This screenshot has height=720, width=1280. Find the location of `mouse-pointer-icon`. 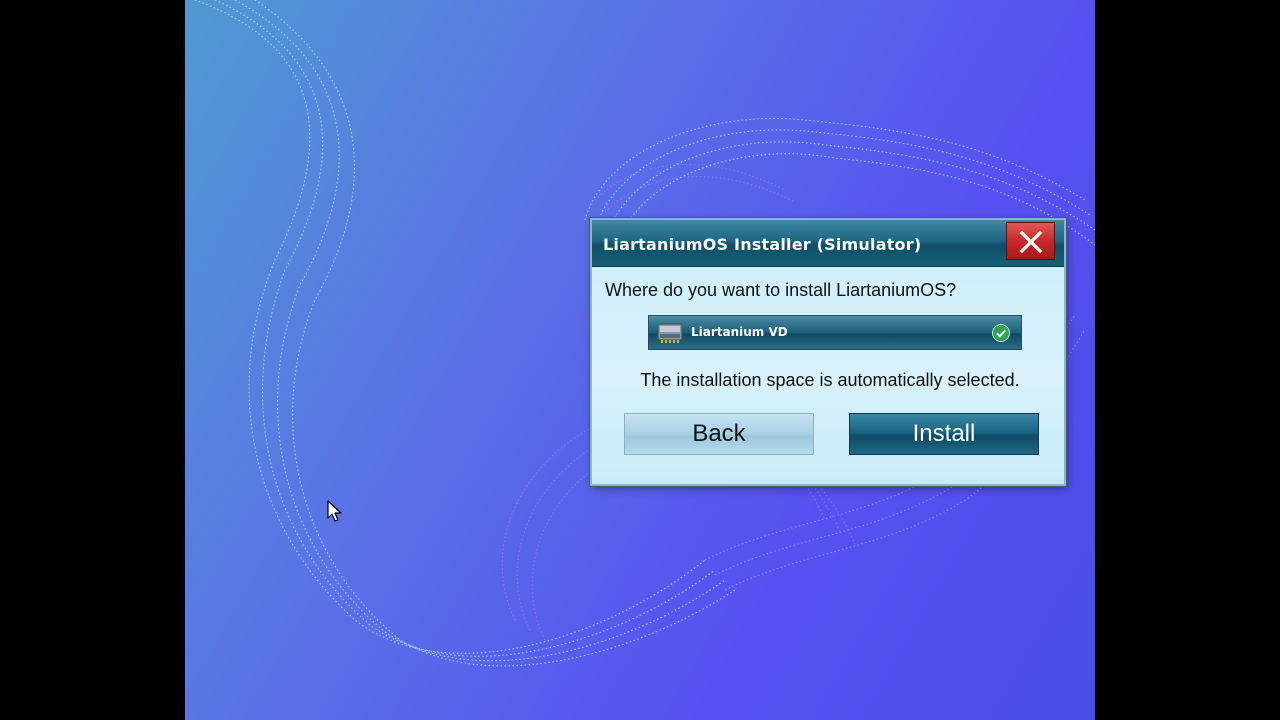

mouse-pointer-icon is located at coordinates (334, 511).